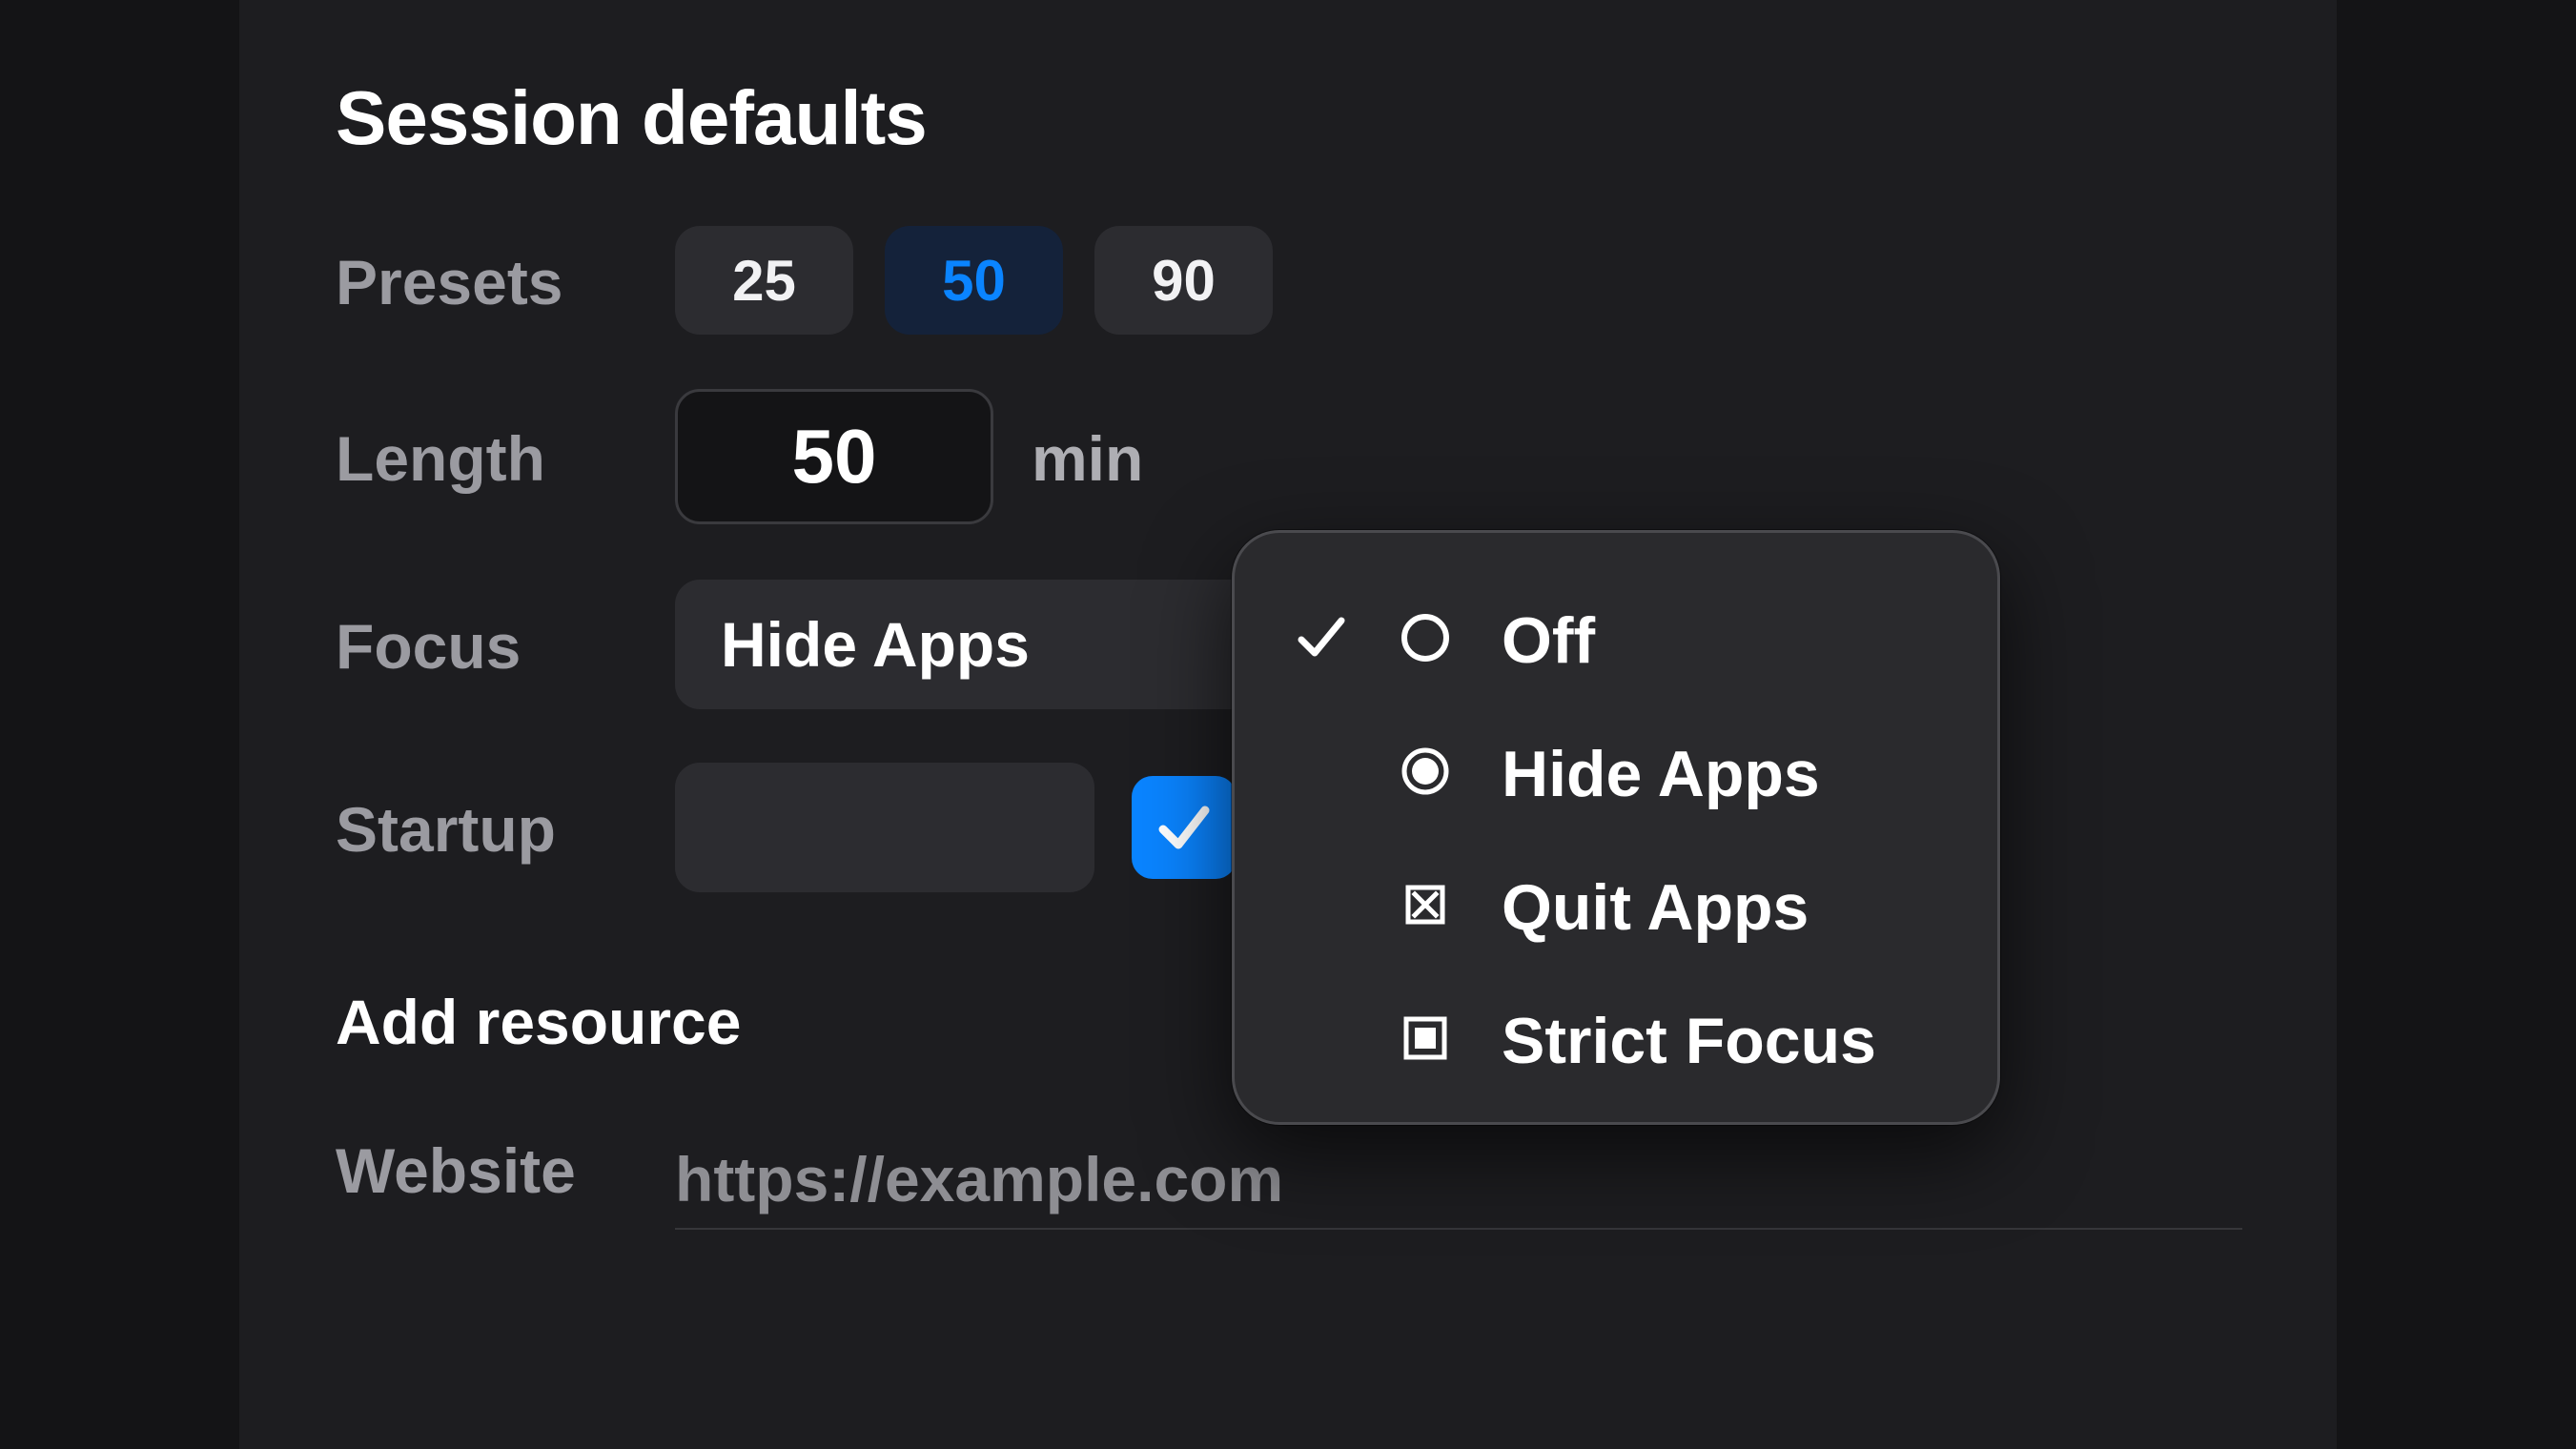  Describe the element at coordinates (834, 456) in the screenshot. I see `length-input: 50` at that location.